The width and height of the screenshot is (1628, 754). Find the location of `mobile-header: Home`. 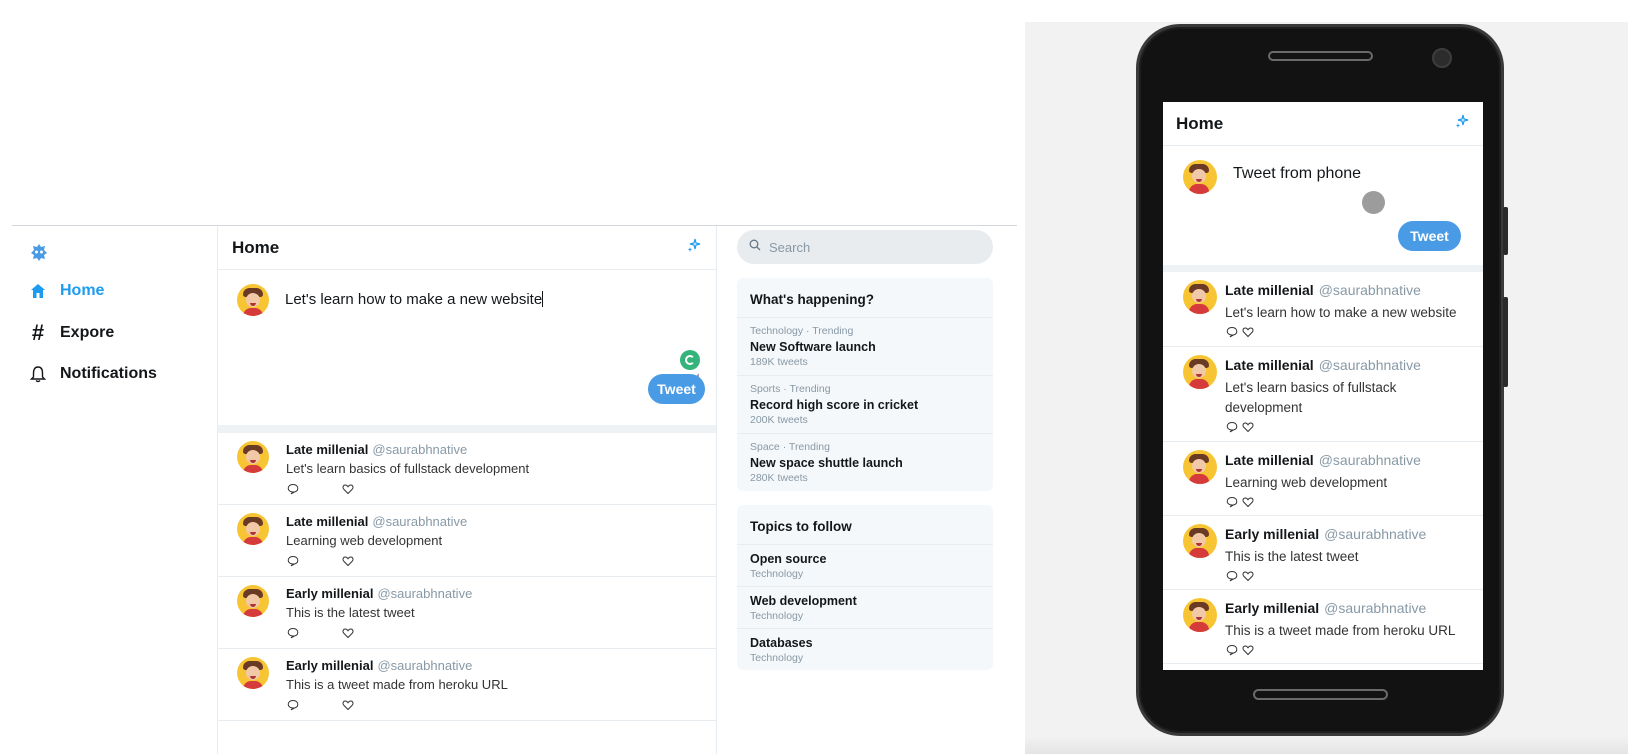

mobile-header: Home is located at coordinates (1323, 124).